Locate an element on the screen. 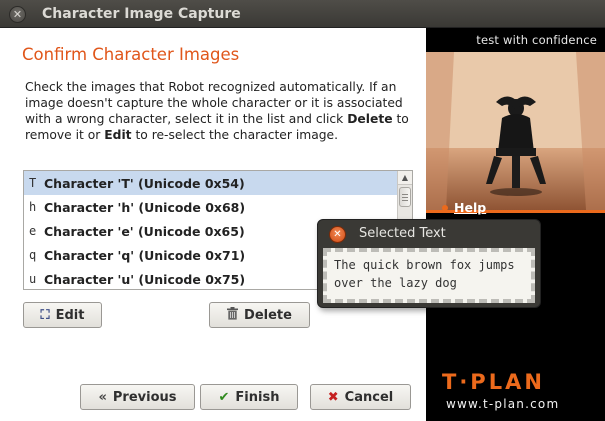 Image resolution: width=605 pixels, height=421 pixels. brand-url: www.t-plan.com is located at coordinates (503, 404).